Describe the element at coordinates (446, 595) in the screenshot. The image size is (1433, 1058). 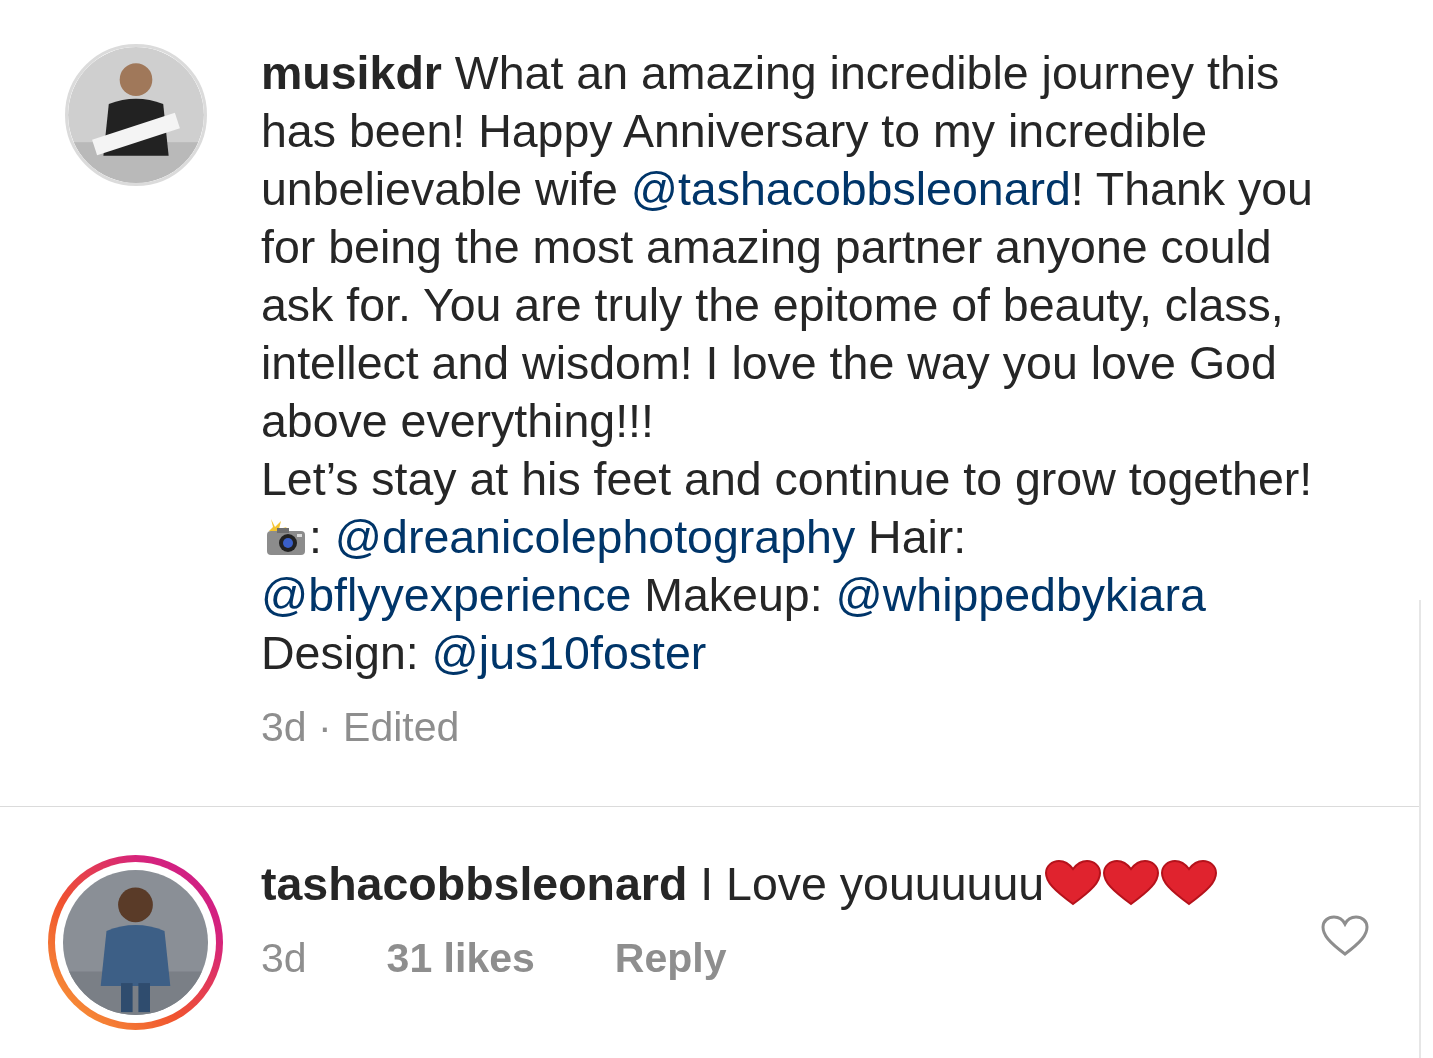
I see `mention-link: @bflyyexperience` at that location.